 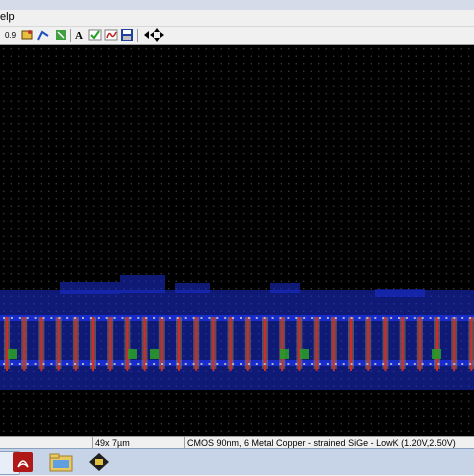 I want to click on pan-icon, so click(x=157, y=35).